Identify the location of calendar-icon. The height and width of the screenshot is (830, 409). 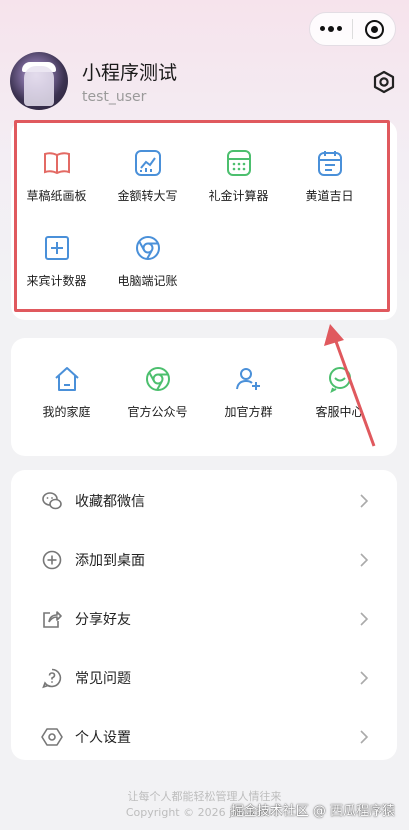
(329, 163).